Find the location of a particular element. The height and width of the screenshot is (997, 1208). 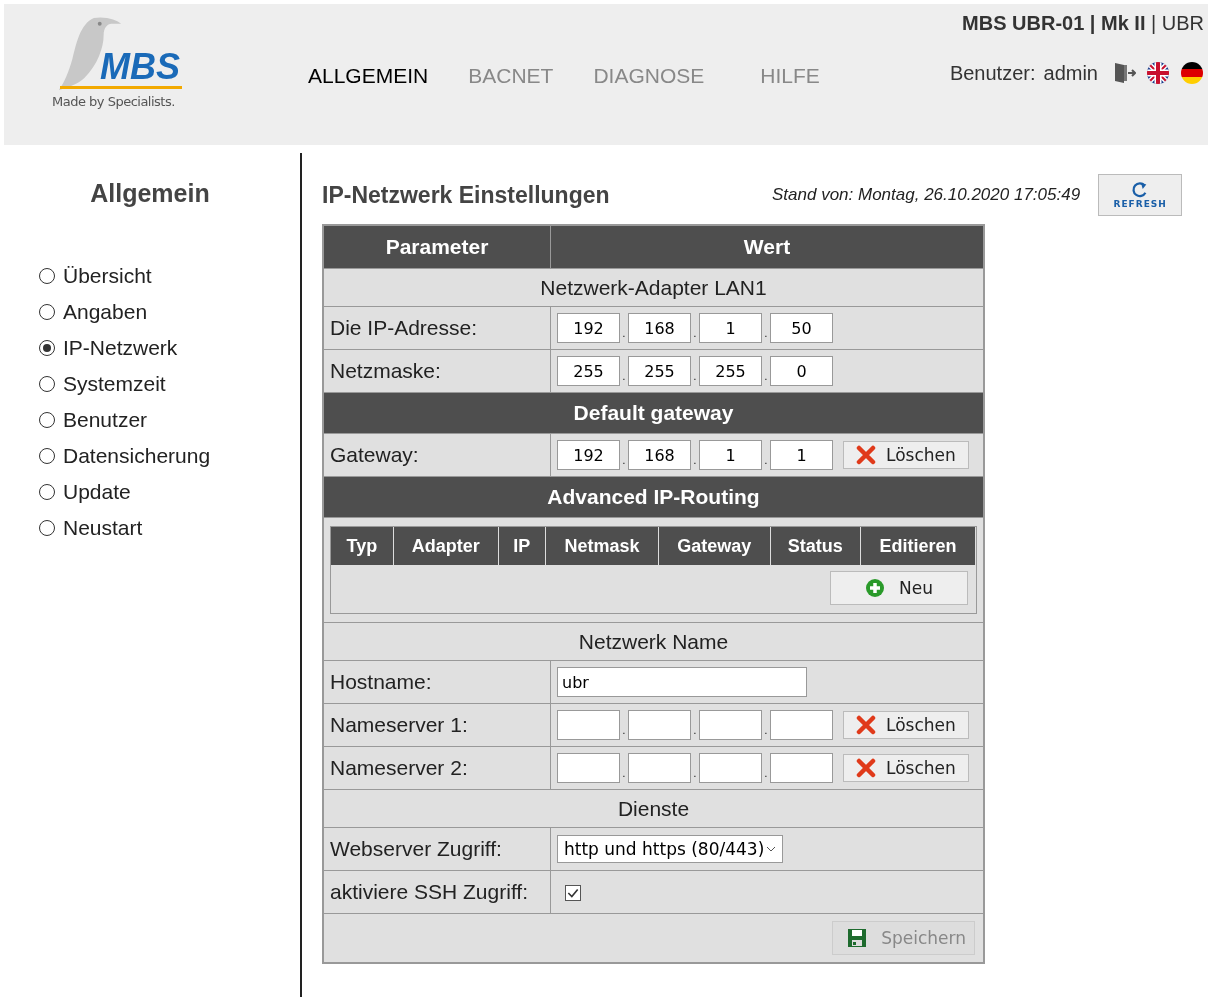

column-header: Typ is located at coordinates (362, 546).